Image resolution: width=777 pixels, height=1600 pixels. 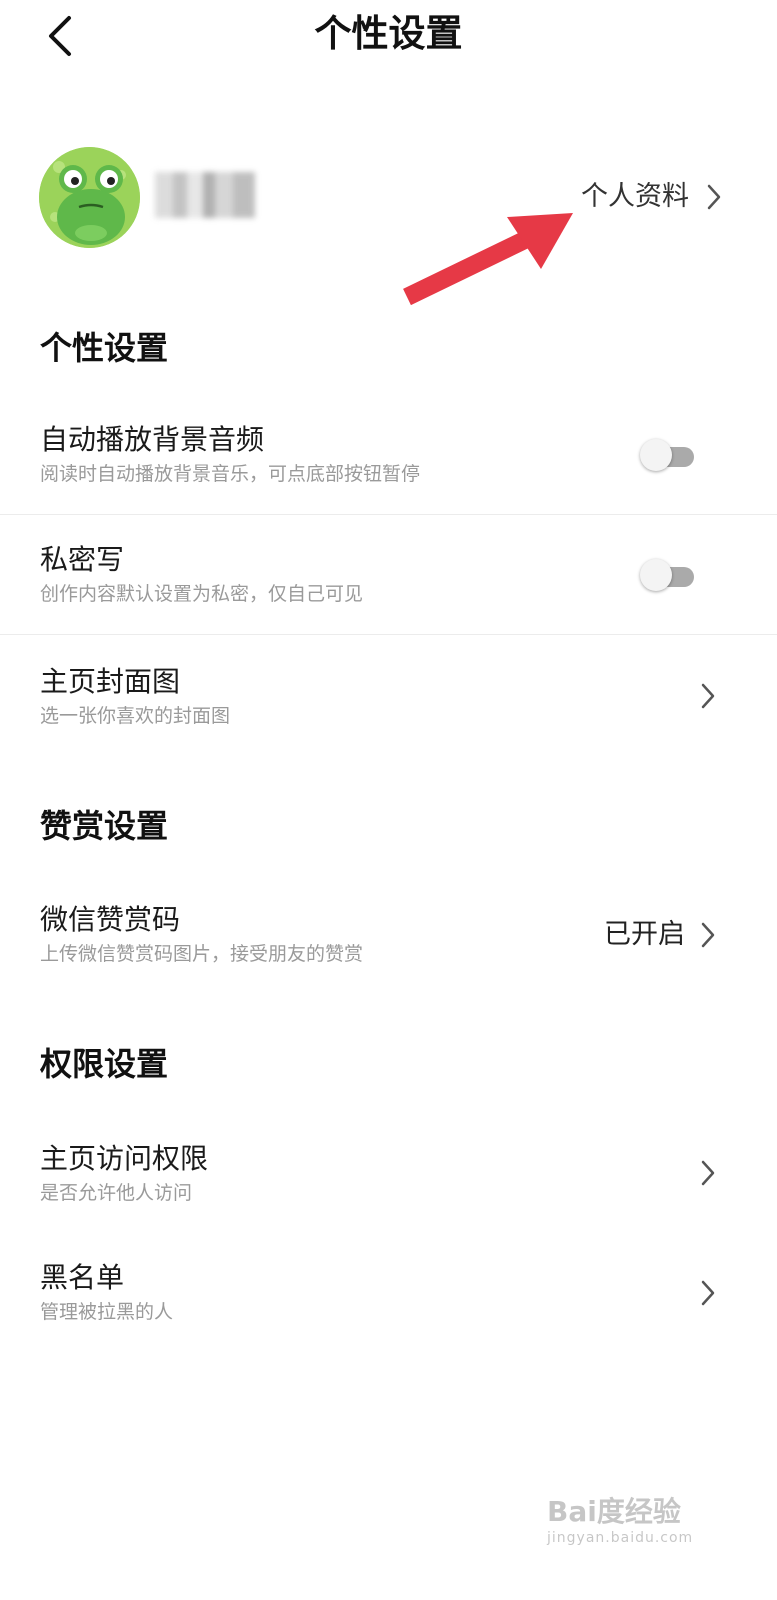 I want to click on row-title: 黑名单, so click(x=82, y=1277).